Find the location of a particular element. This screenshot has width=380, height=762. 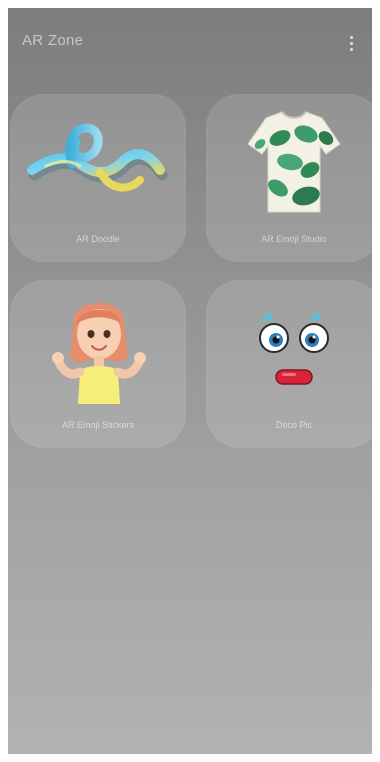

app-title: AR Zone is located at coordinates (53, 40).